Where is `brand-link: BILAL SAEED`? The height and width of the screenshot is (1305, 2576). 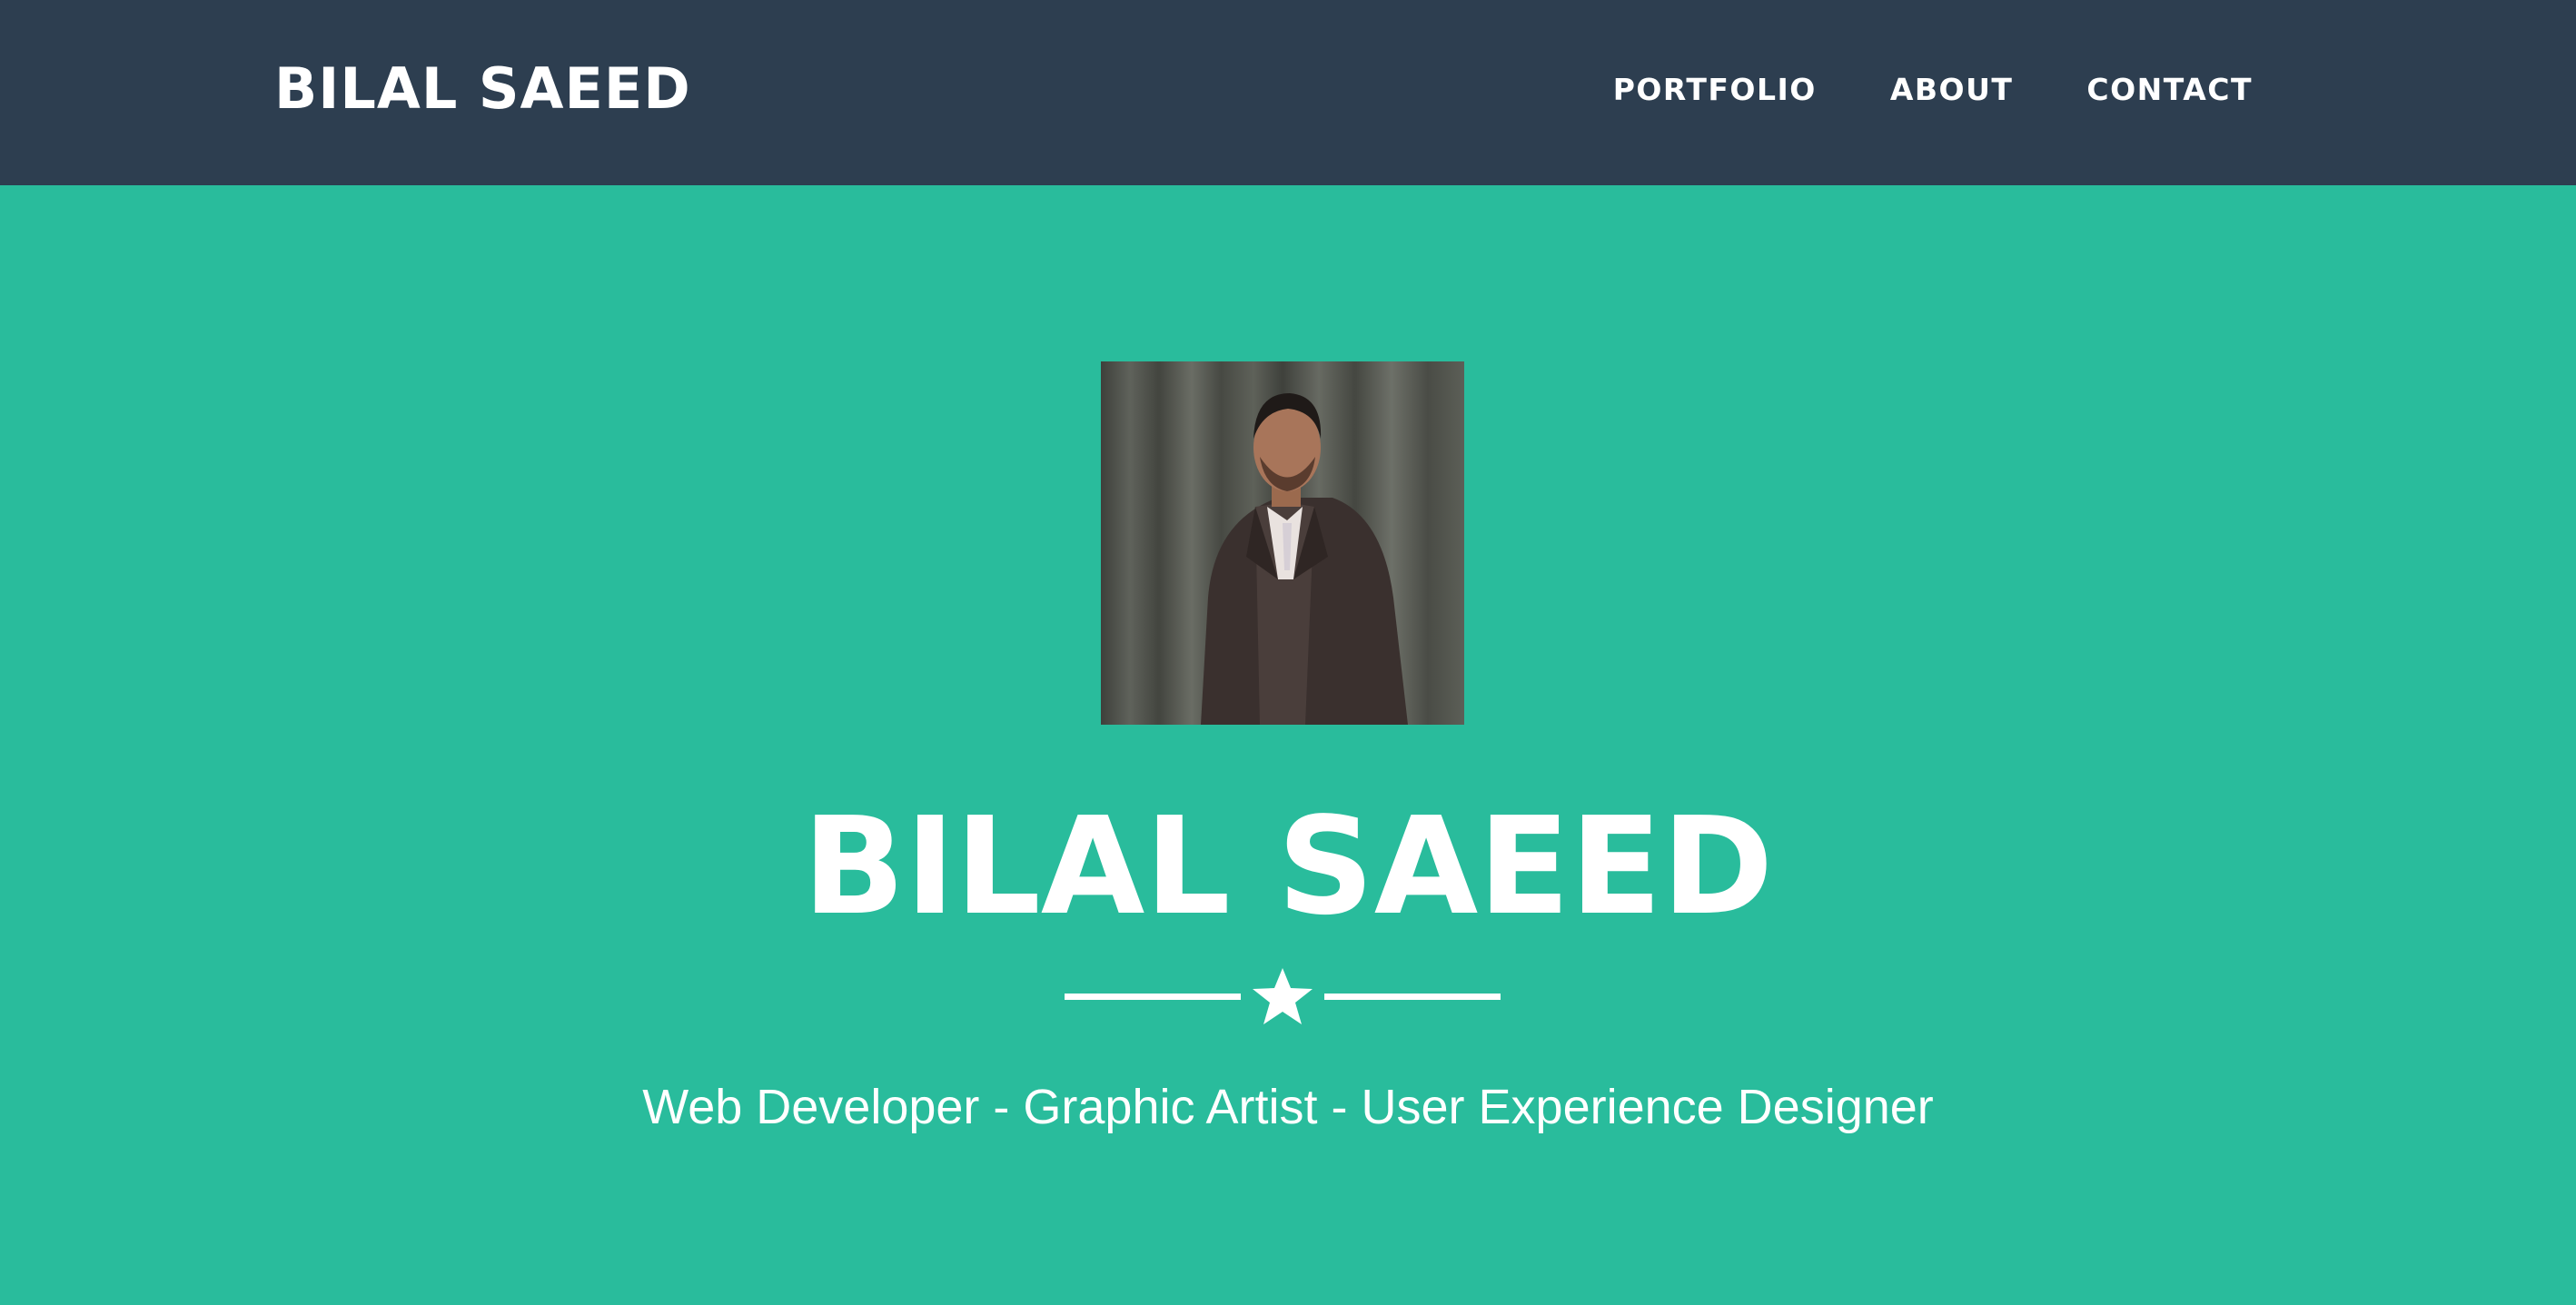
brand-link: BILAL SAEED is located at coordinates (482, 89).